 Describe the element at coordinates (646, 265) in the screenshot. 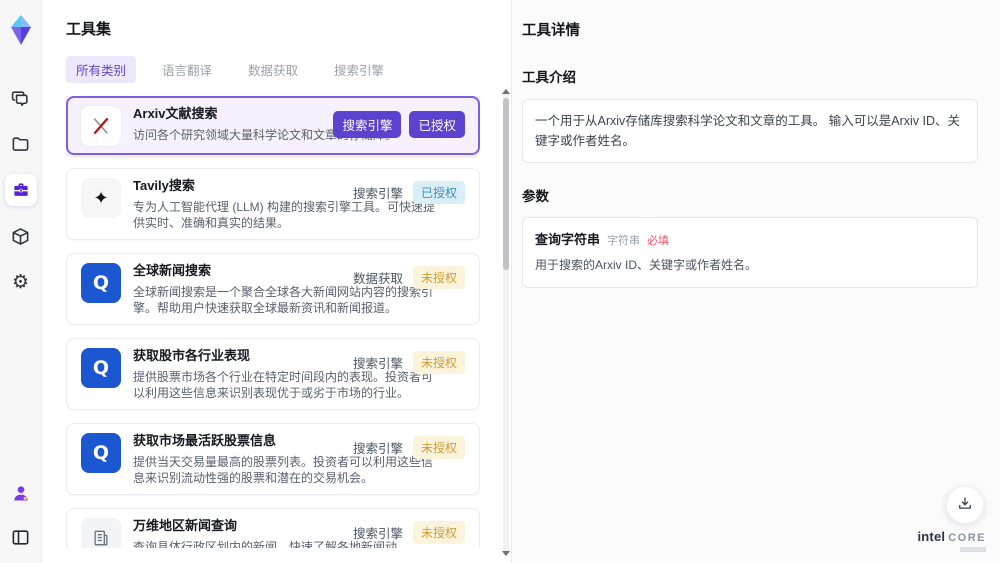

I see `parameter-description: 用于搜索的Arxiv ID、关键字或作者姓名。` at that location.